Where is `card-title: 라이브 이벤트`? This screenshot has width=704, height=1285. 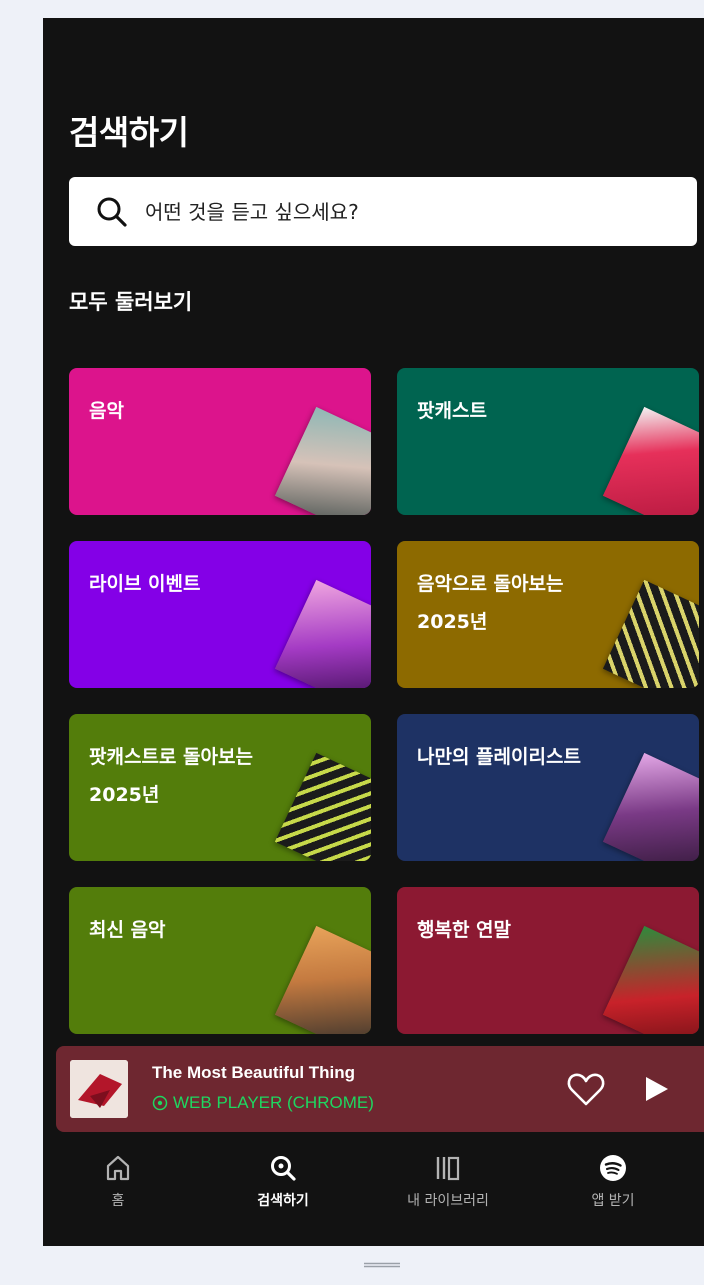 card-title: 라이브 이벤트 is located at coordinates (145, 584).